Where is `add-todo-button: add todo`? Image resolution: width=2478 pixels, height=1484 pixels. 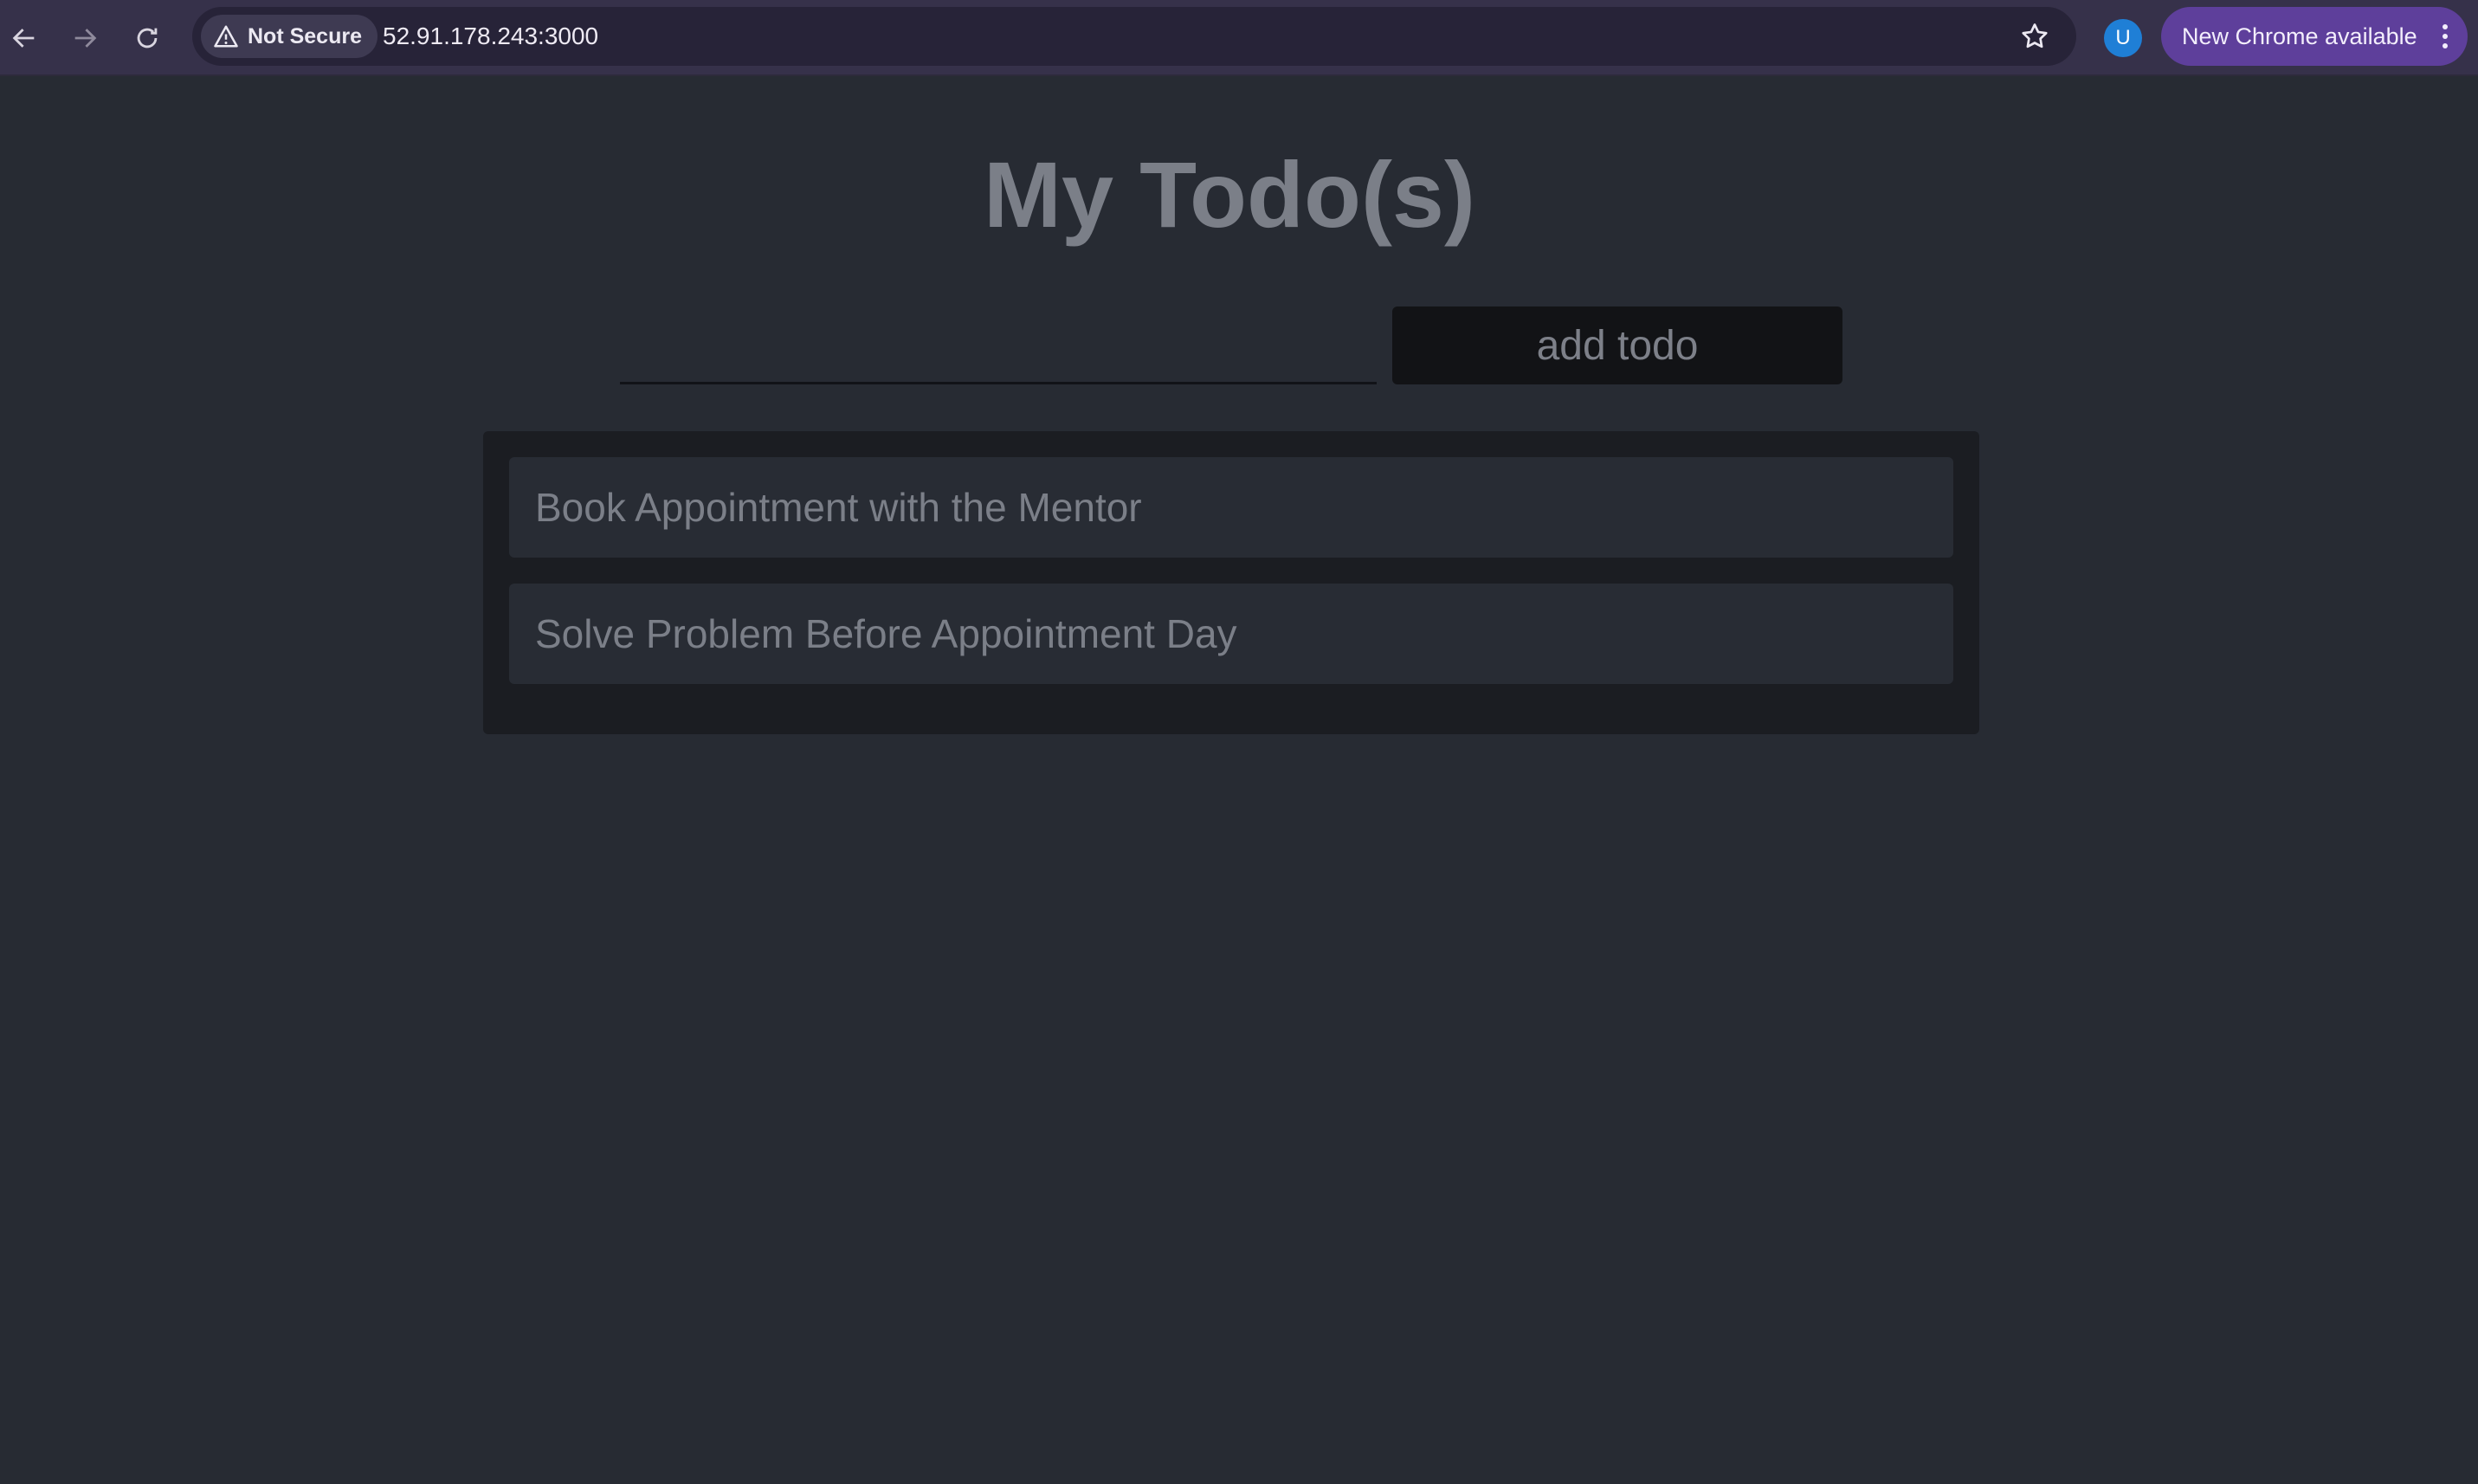
add-todo-button: add todo is located at coordinates (1617, 345).